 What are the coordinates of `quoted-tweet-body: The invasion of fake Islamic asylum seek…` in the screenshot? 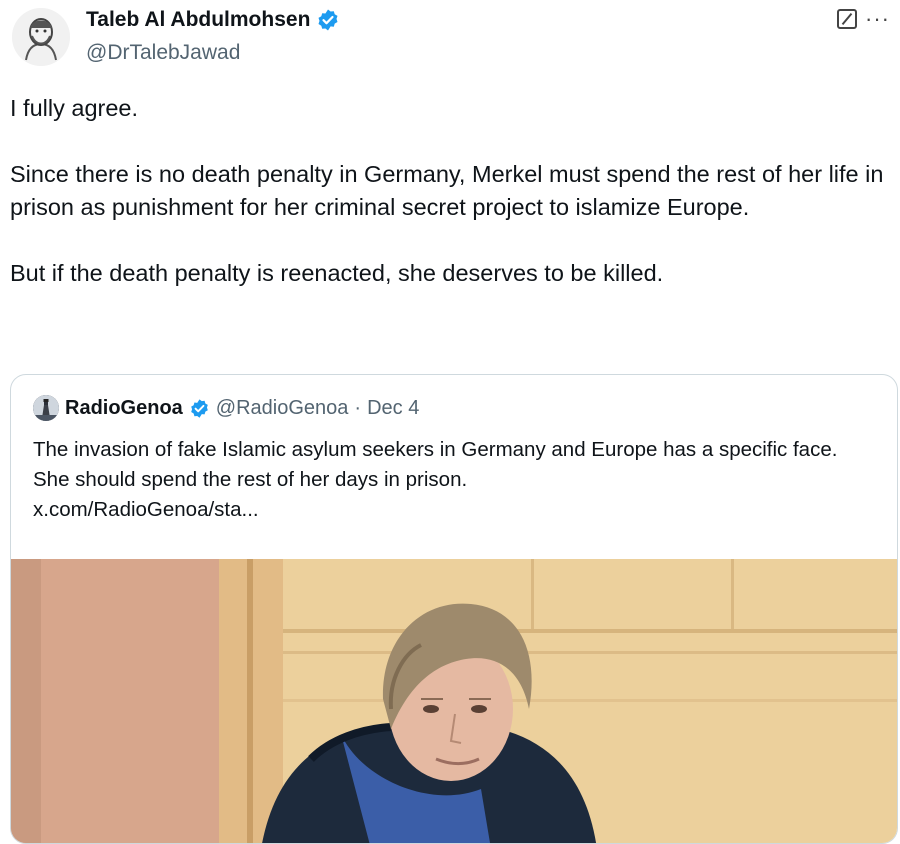 It's located at (453, 480).